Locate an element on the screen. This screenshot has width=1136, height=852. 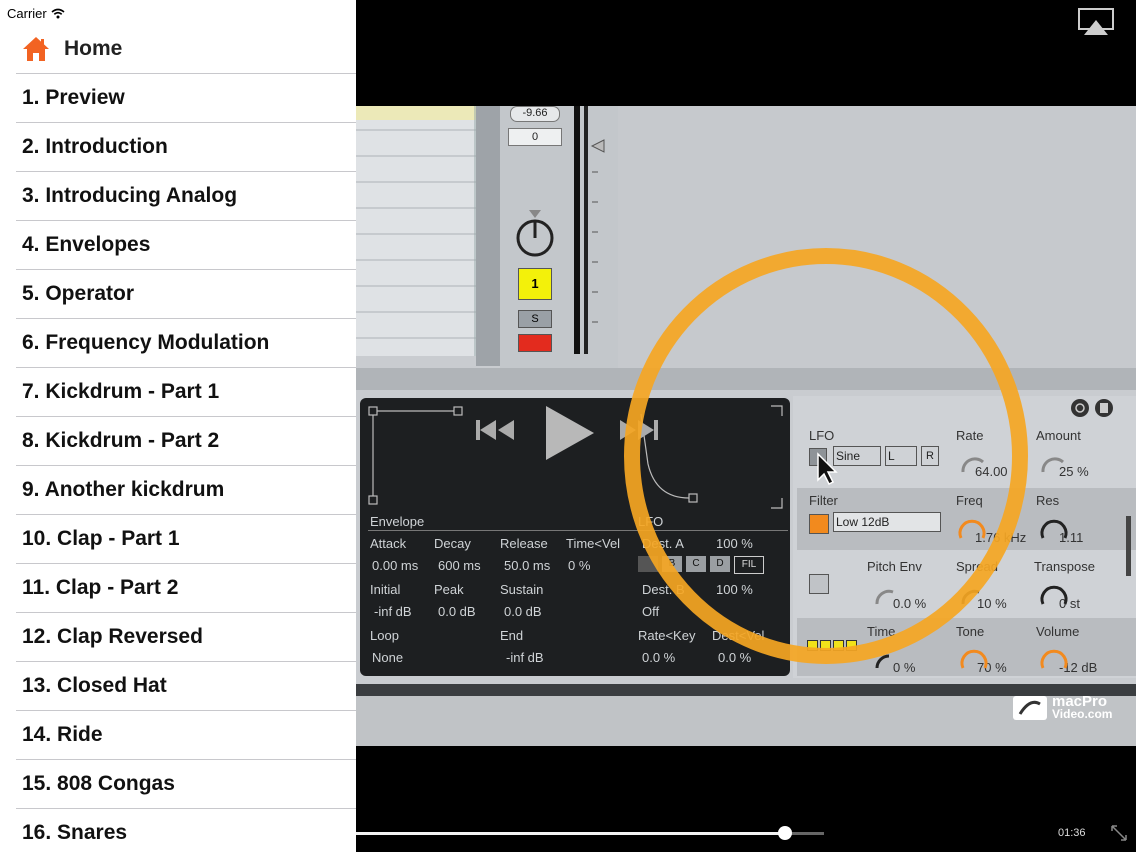
lesson-item-9: 9. Another kickdrum is located at coordinates (186, 490).